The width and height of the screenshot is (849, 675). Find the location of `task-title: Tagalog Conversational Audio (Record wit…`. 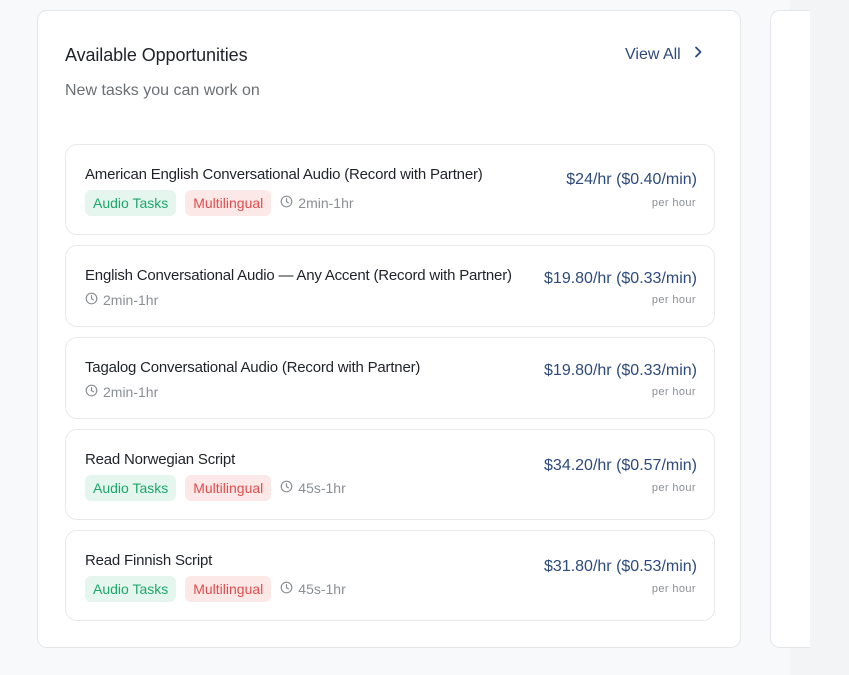

task-title: Tagalog Conversational Audio (Record wit… is located at coordinates (253, 367).